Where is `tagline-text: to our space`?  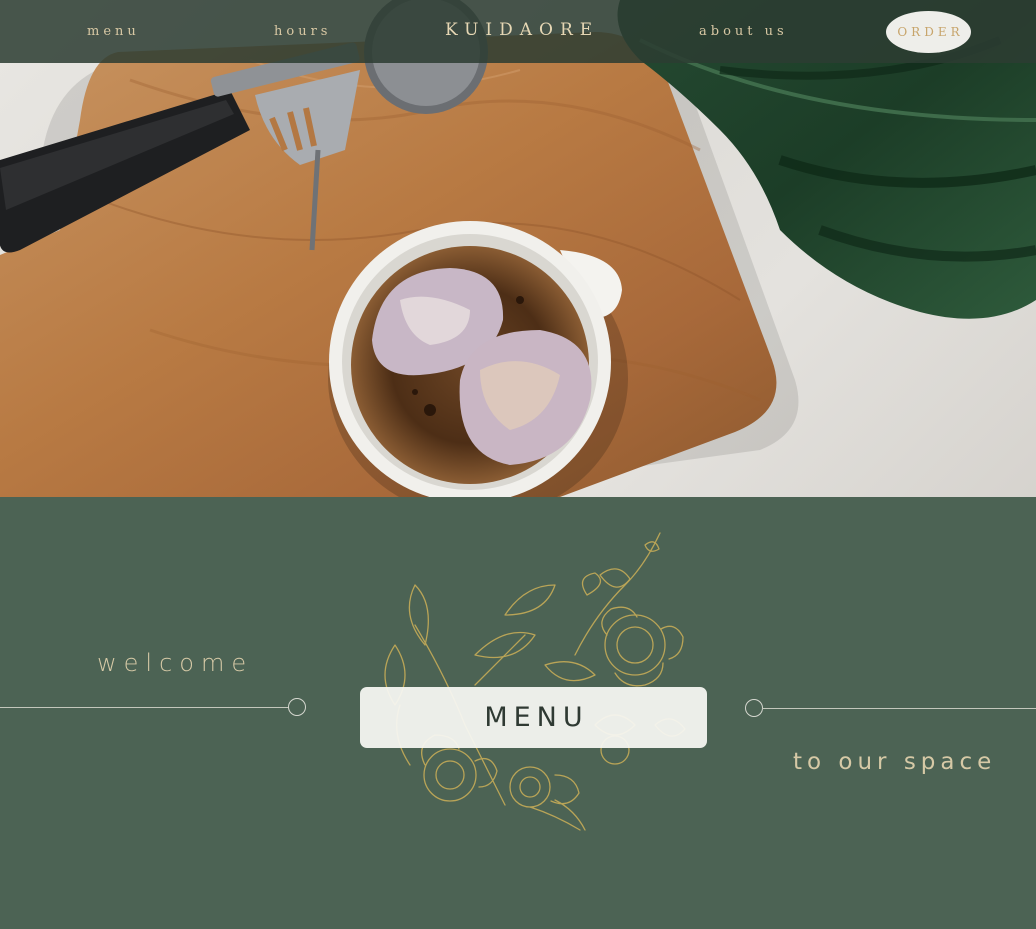
tagline-text: to our space is located at coordinates (895, 762).